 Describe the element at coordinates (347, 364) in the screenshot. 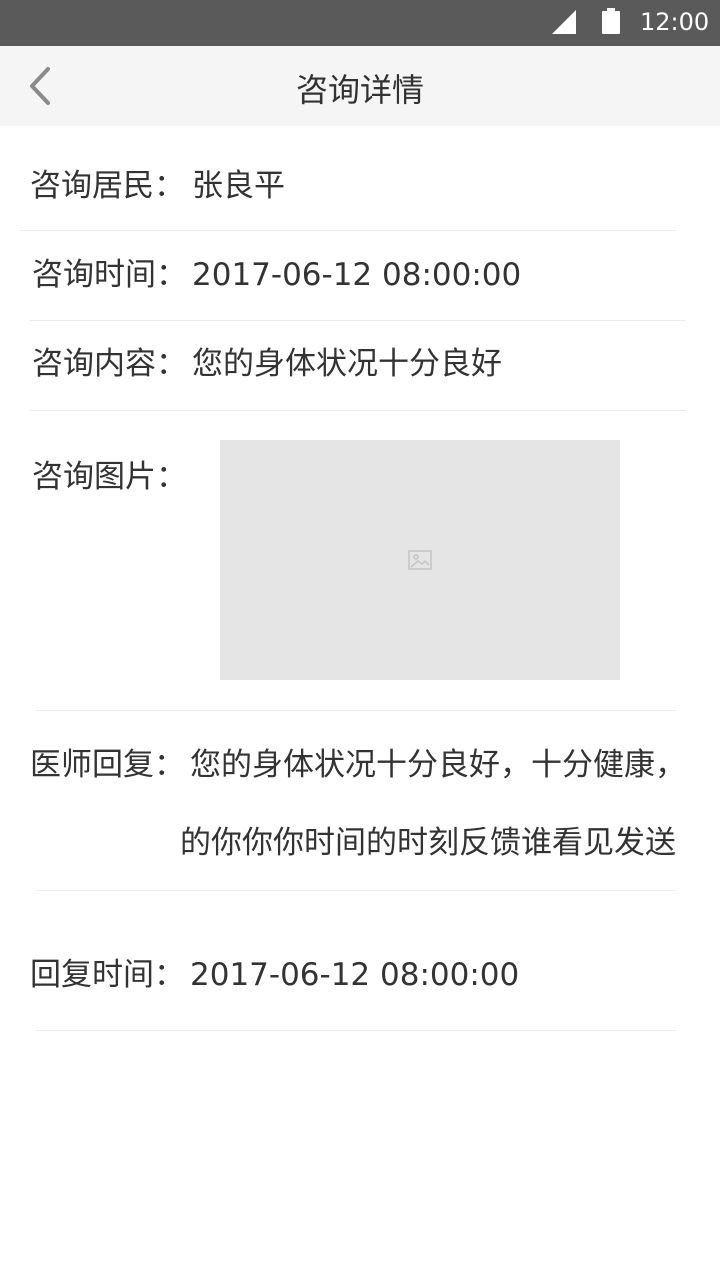

I see `consult-content-value: 您的身体状况十分良好` at that location.